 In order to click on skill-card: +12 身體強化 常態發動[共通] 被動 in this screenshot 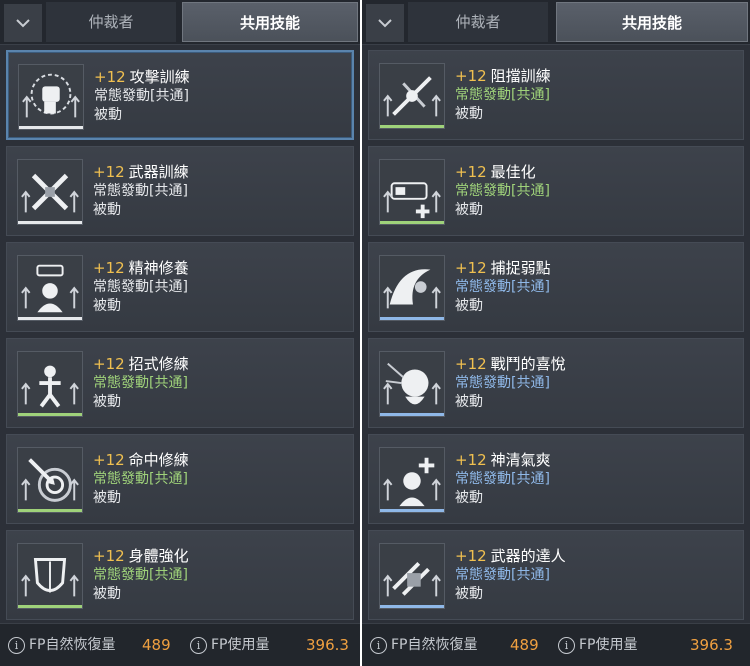, I will do `click(180, 575)`.